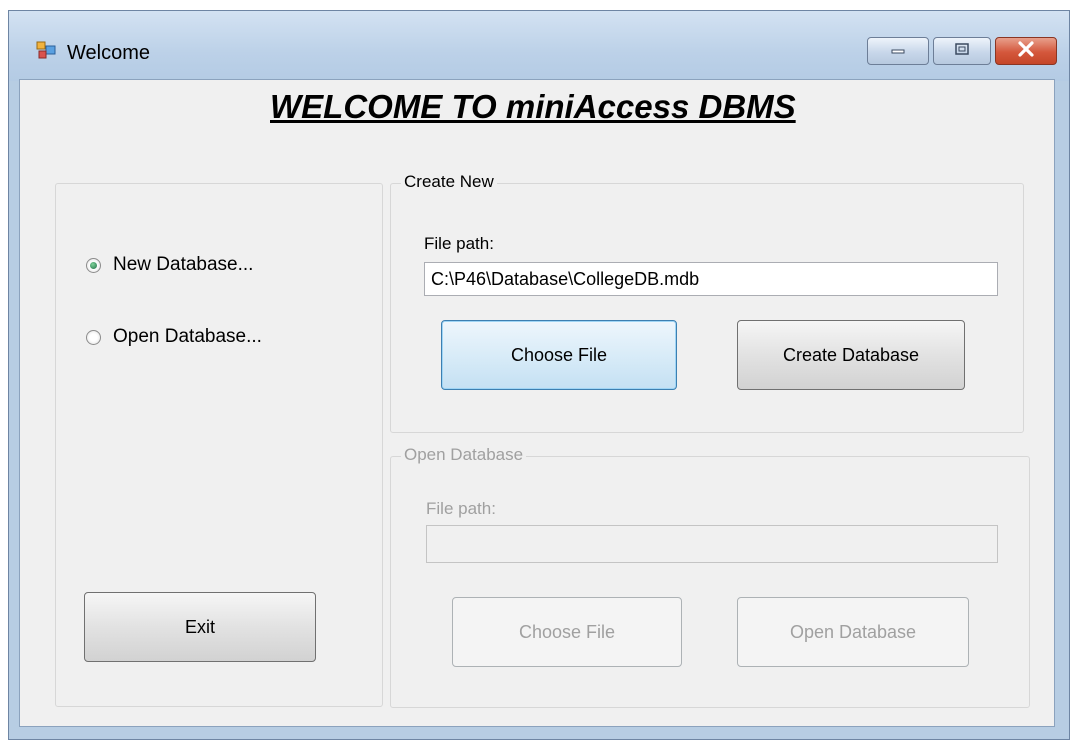 Image resolution: width=1070 pixels, height=740 pixels. I want to click on page-title: WELCOME TO miniAccess DBMS, so click(533, 106).